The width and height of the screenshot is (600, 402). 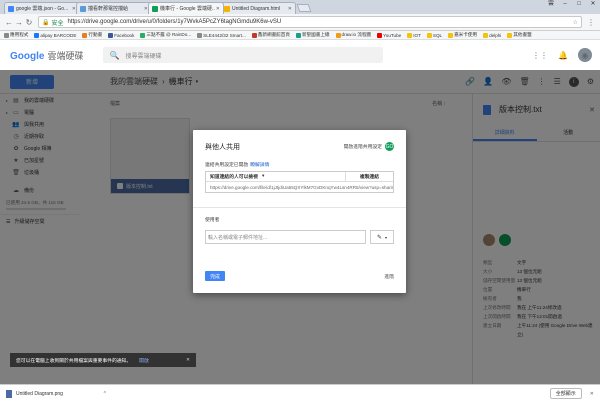 I want to click on pencil-icon: ✎, so click(x=379, y=237).